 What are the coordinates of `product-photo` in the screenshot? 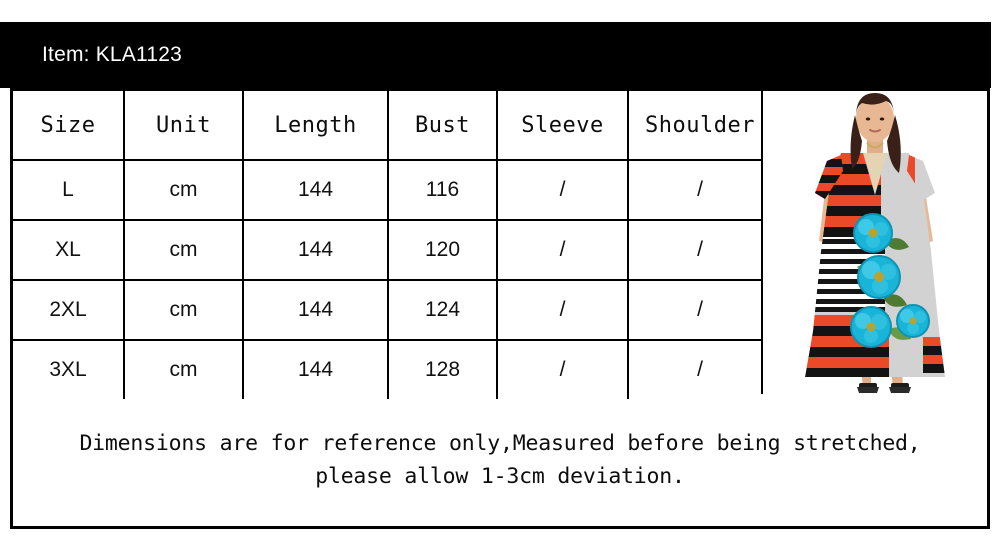 It's located at (875, 247).